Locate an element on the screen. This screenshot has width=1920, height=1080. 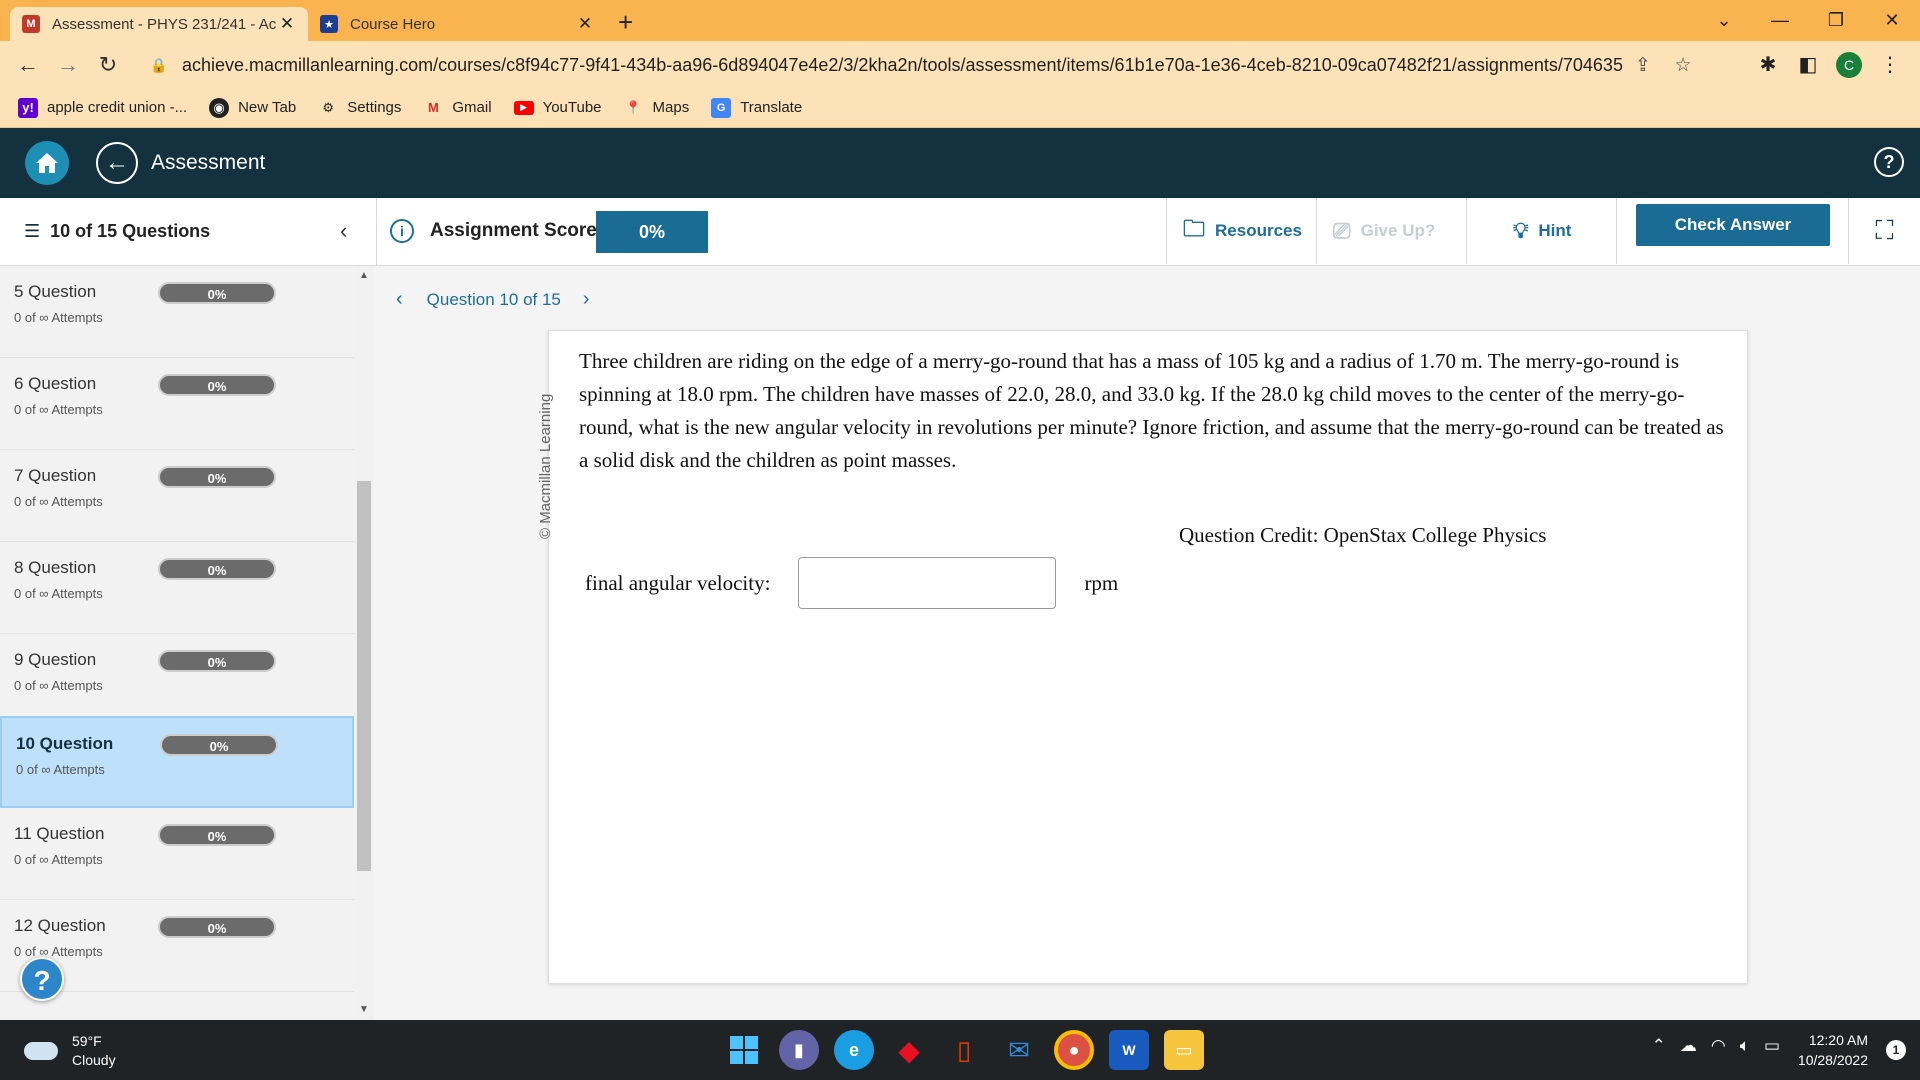
scroll-up-icon: ▲ is located at coordinates (364, 275).